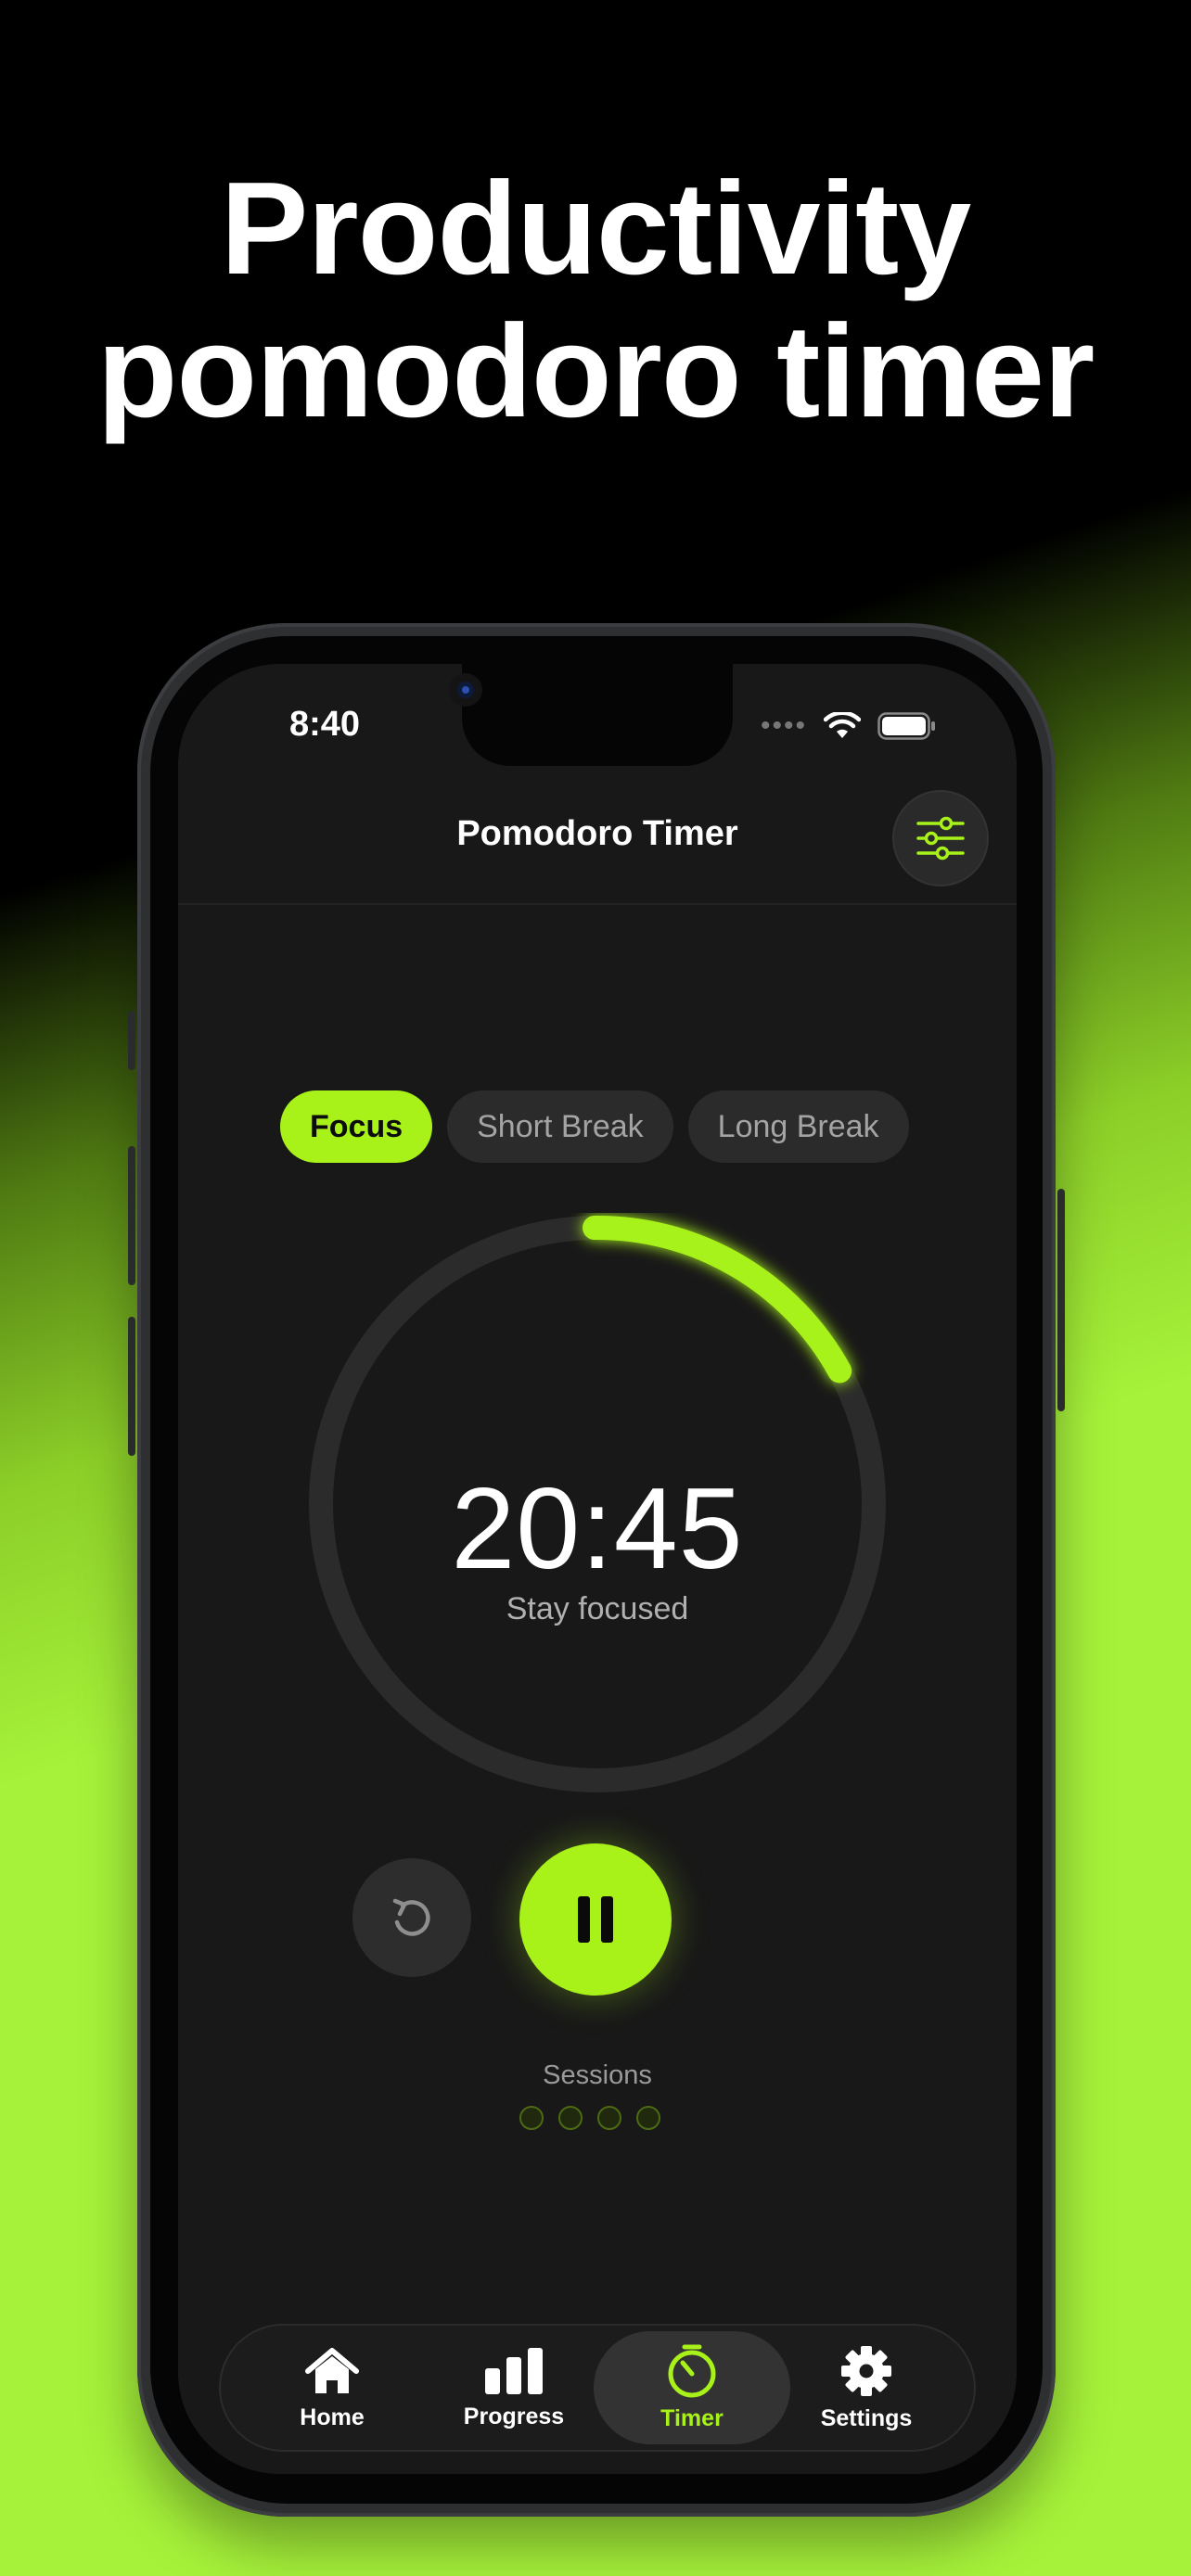  I want to click on gear-icon, so click(866, 2370).